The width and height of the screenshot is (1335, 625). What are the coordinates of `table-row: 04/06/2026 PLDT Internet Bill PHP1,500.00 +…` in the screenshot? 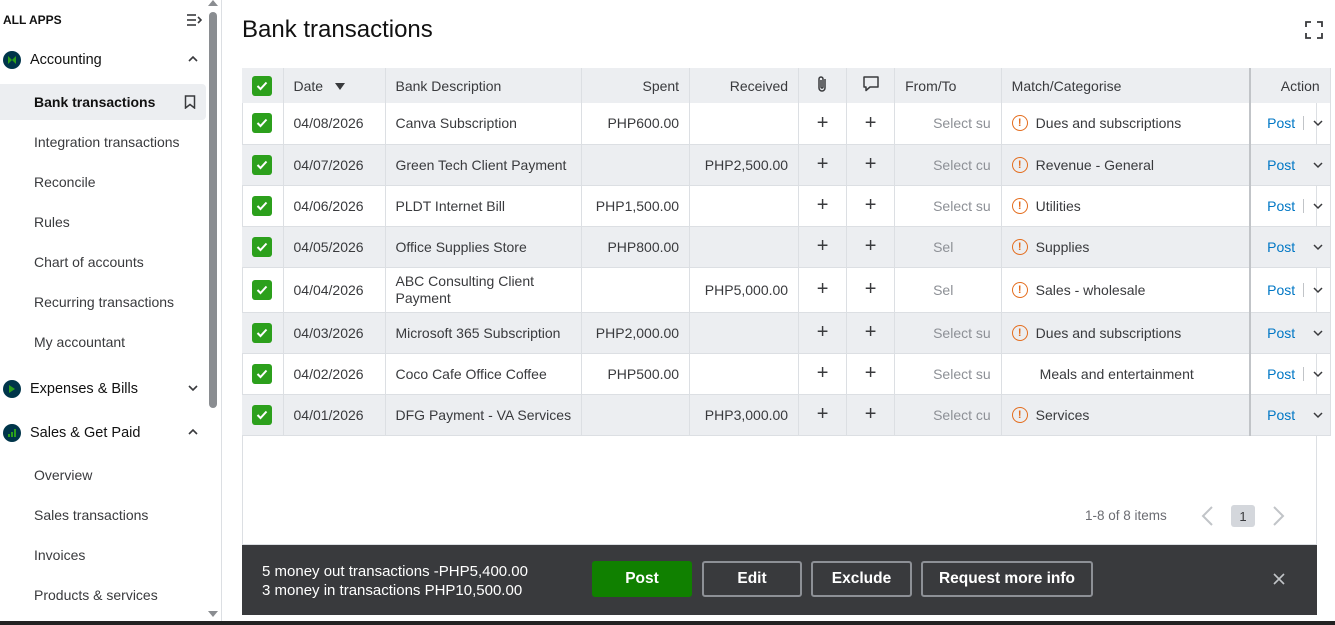 It's located at (786, 206).